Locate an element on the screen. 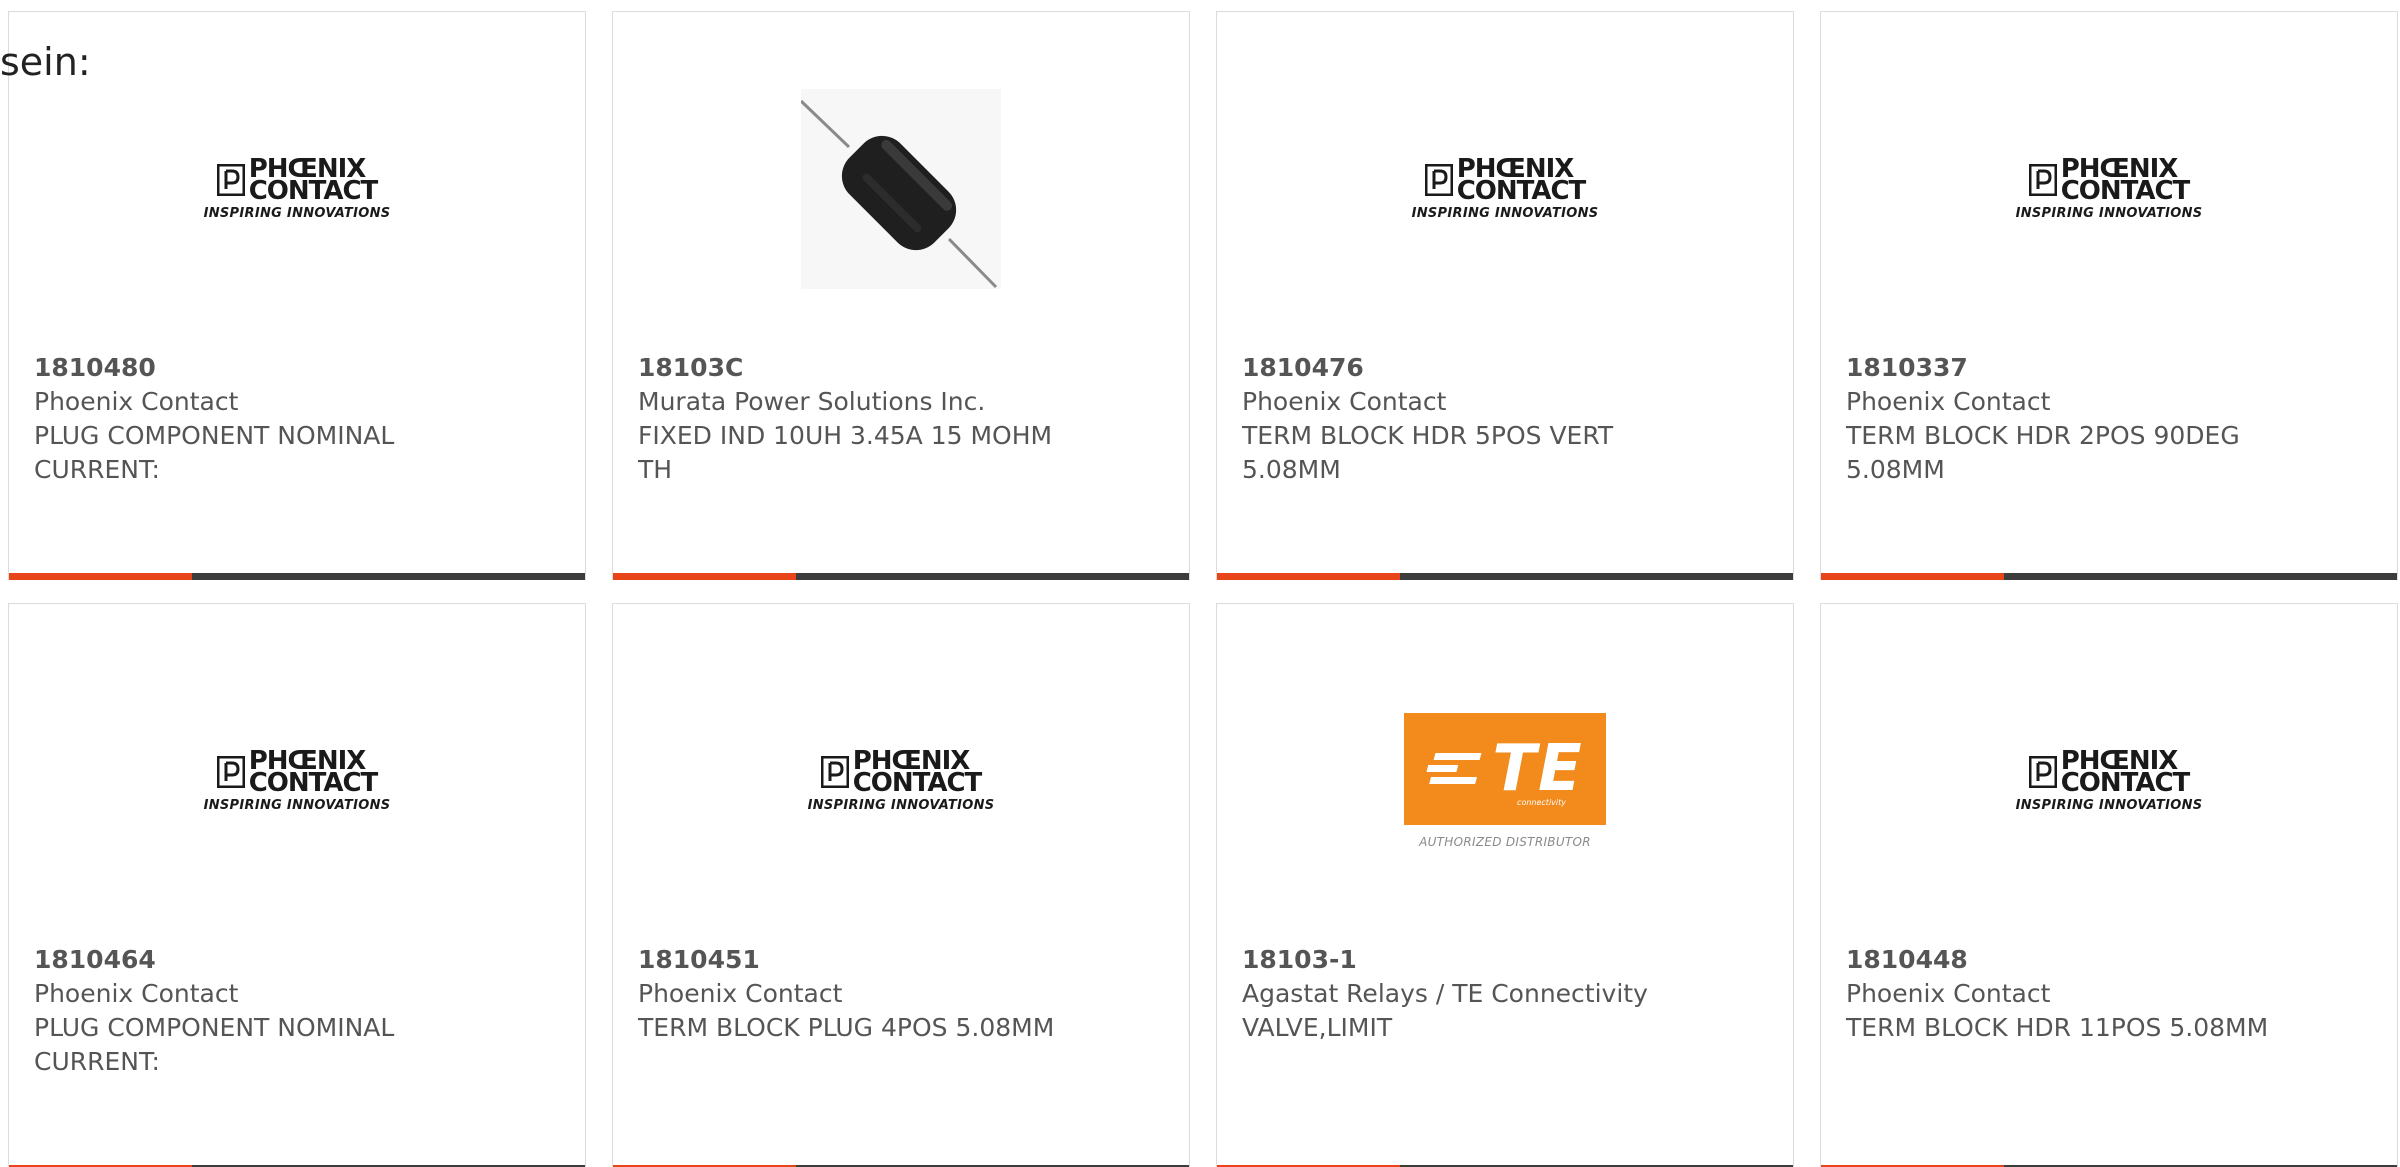 The width and height of the screenshot is (2400, 1167). te-stripes-icon is located at coordinates (1454, 768).